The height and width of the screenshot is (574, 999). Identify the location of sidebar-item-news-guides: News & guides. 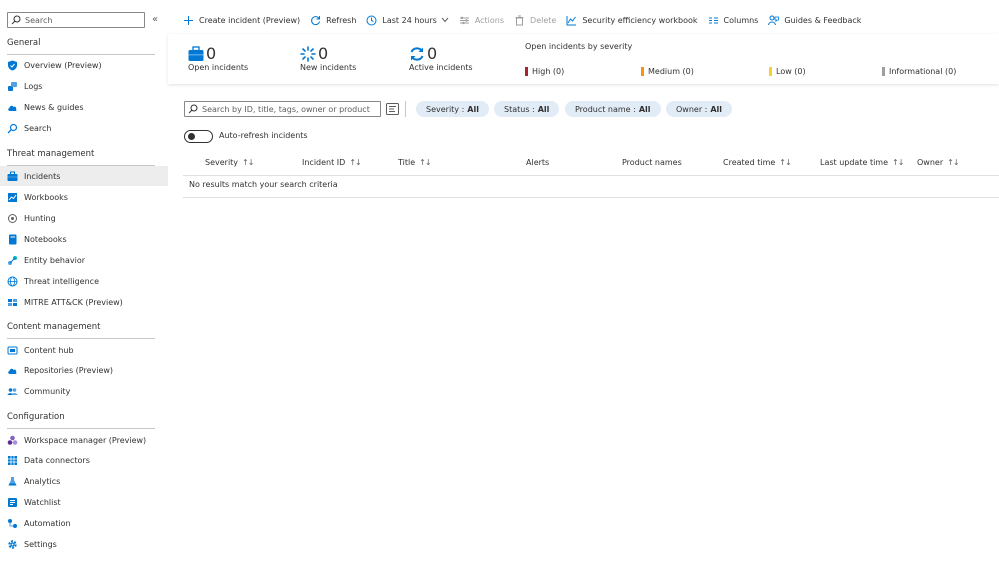
(84, 107).